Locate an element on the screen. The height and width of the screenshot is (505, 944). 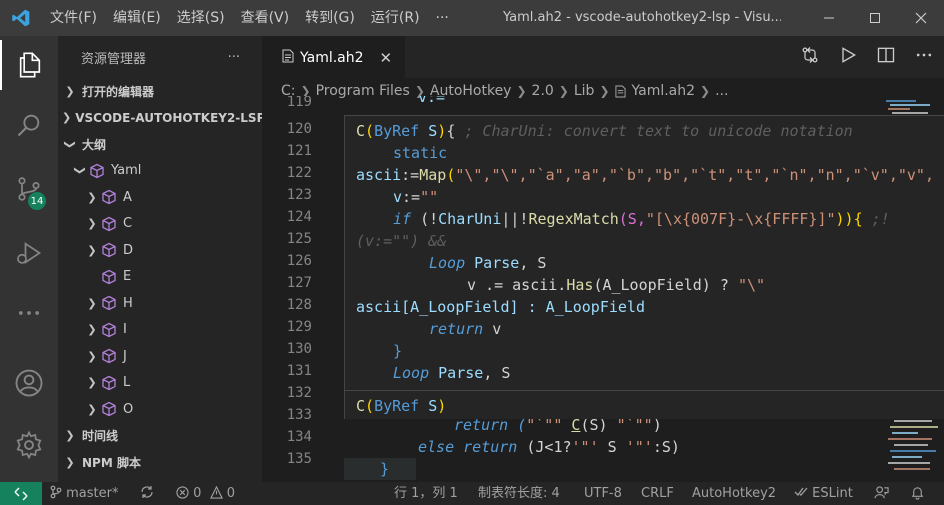
line-number: 135 is located at coordinates (299, 459).